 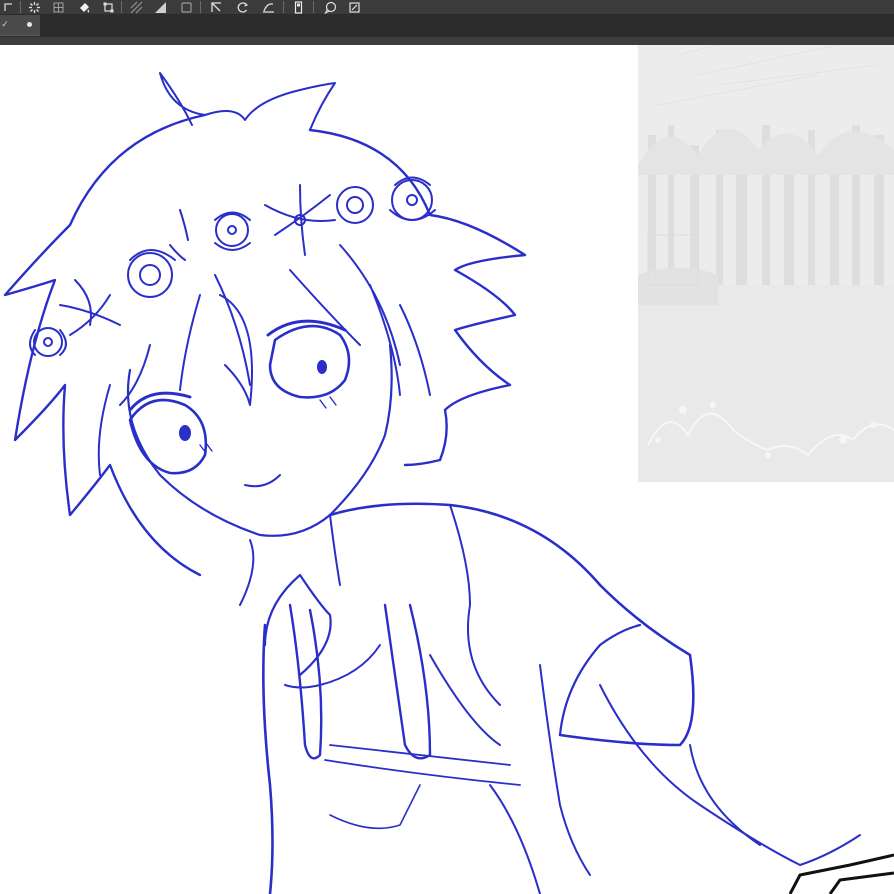 What do you see at coordinates (5, 25) in the screenshot?
I see `tab-grip-icon: ✓` at bounding box center [5, 25].